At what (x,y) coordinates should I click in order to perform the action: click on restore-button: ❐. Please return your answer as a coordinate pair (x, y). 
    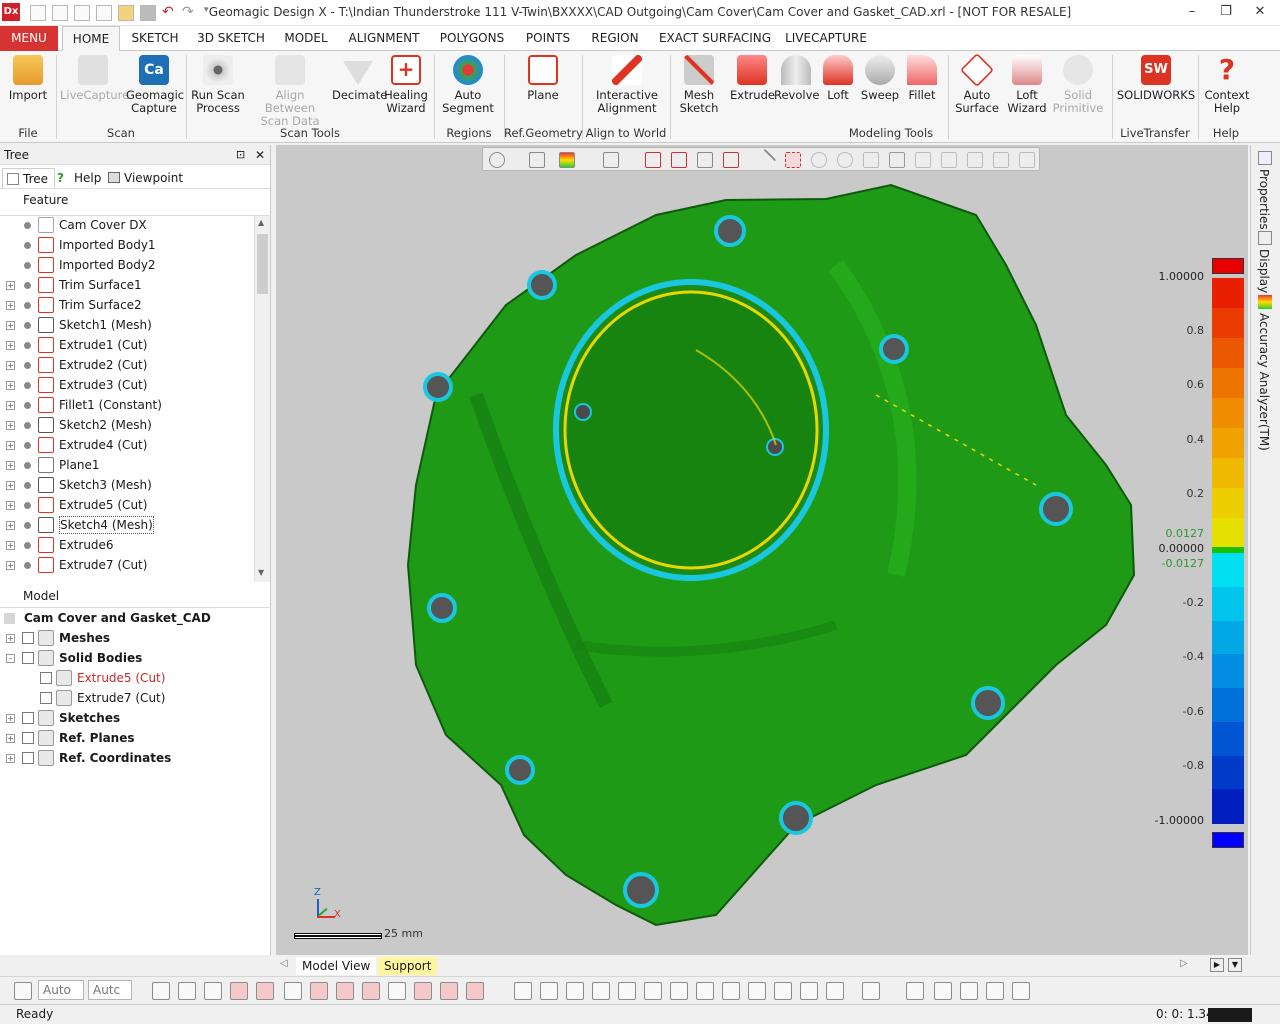
    Looking at the image, I should click on (1226, 12).